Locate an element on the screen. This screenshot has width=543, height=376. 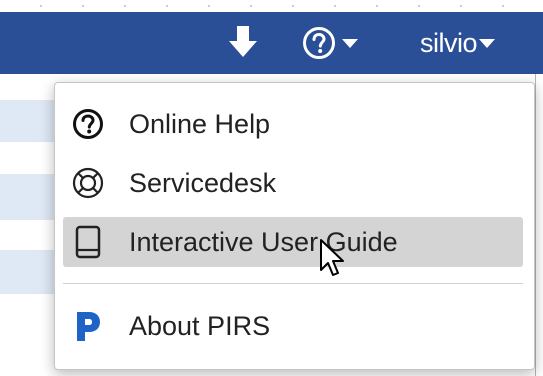
mouse-pointer-icon is located at coordinates (332, 257).